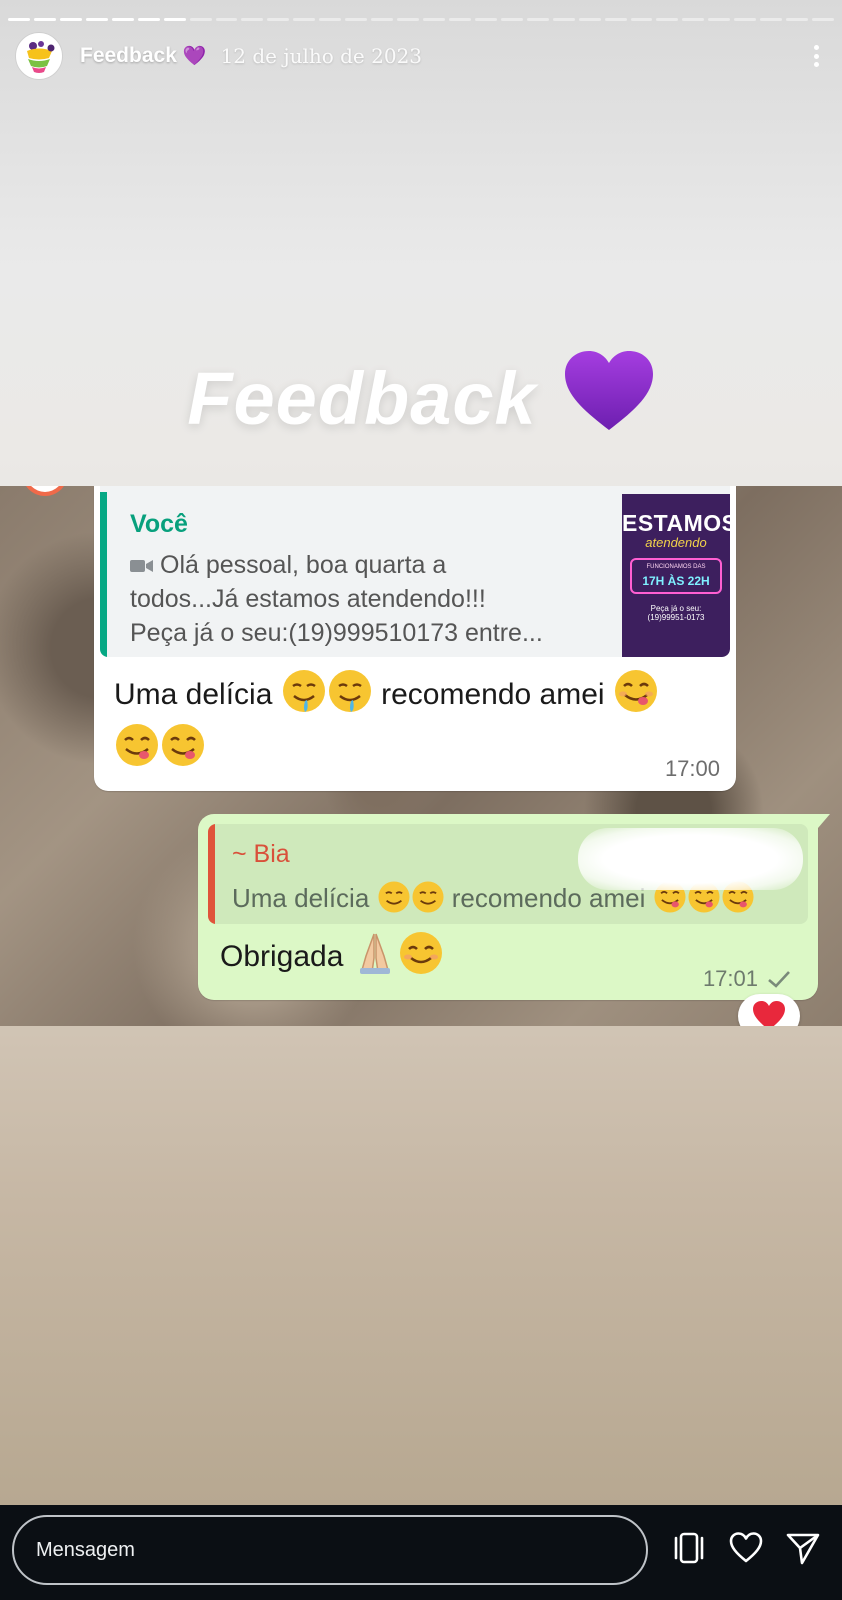 The width and height of the screenshot is (842, 1600). I want to click on thumb-hours-box: FUNCIONAMOS DAS 17H ÀS 22H, so click(676, 576).